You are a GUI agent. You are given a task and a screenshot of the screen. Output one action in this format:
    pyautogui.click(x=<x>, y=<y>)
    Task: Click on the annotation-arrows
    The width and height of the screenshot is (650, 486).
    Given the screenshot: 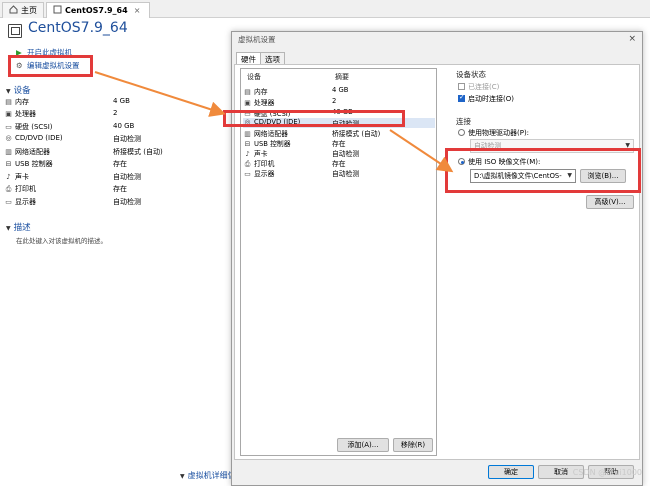 What is the action you would take?
    pyautogui.click(x=274, y=122)
    